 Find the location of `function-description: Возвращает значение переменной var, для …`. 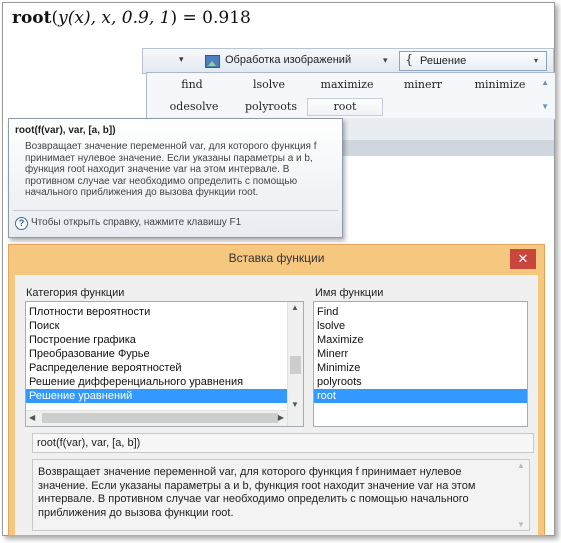

function-description: Возвращает значение переменной var, для … is located at coordinates (257, 492).